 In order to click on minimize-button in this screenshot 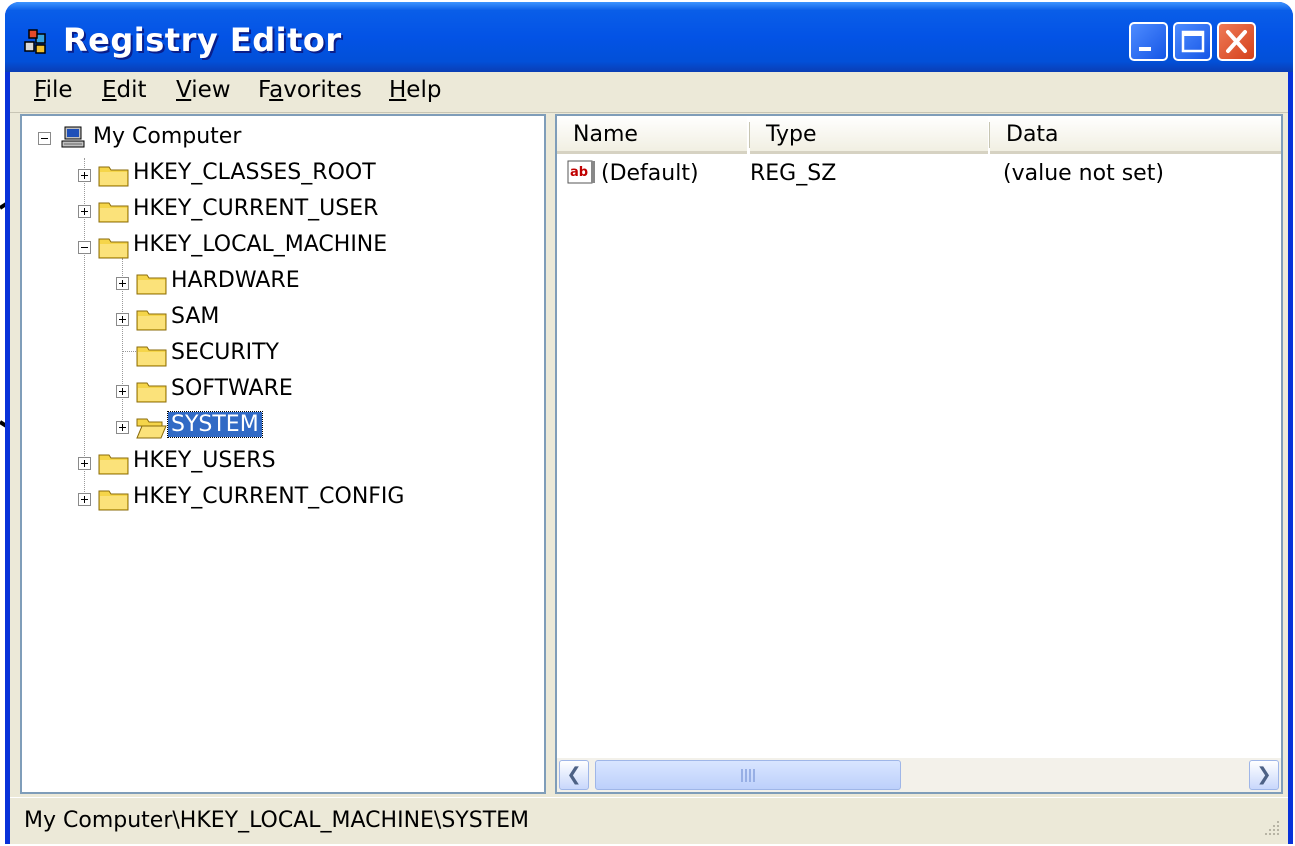, I will do `click(1148, 41)`.